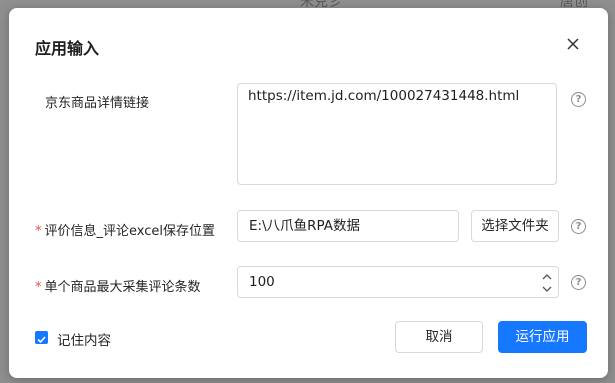  I want to click on url-textarea: https://item.jd.com/100027431448.html, so click(397, 134).